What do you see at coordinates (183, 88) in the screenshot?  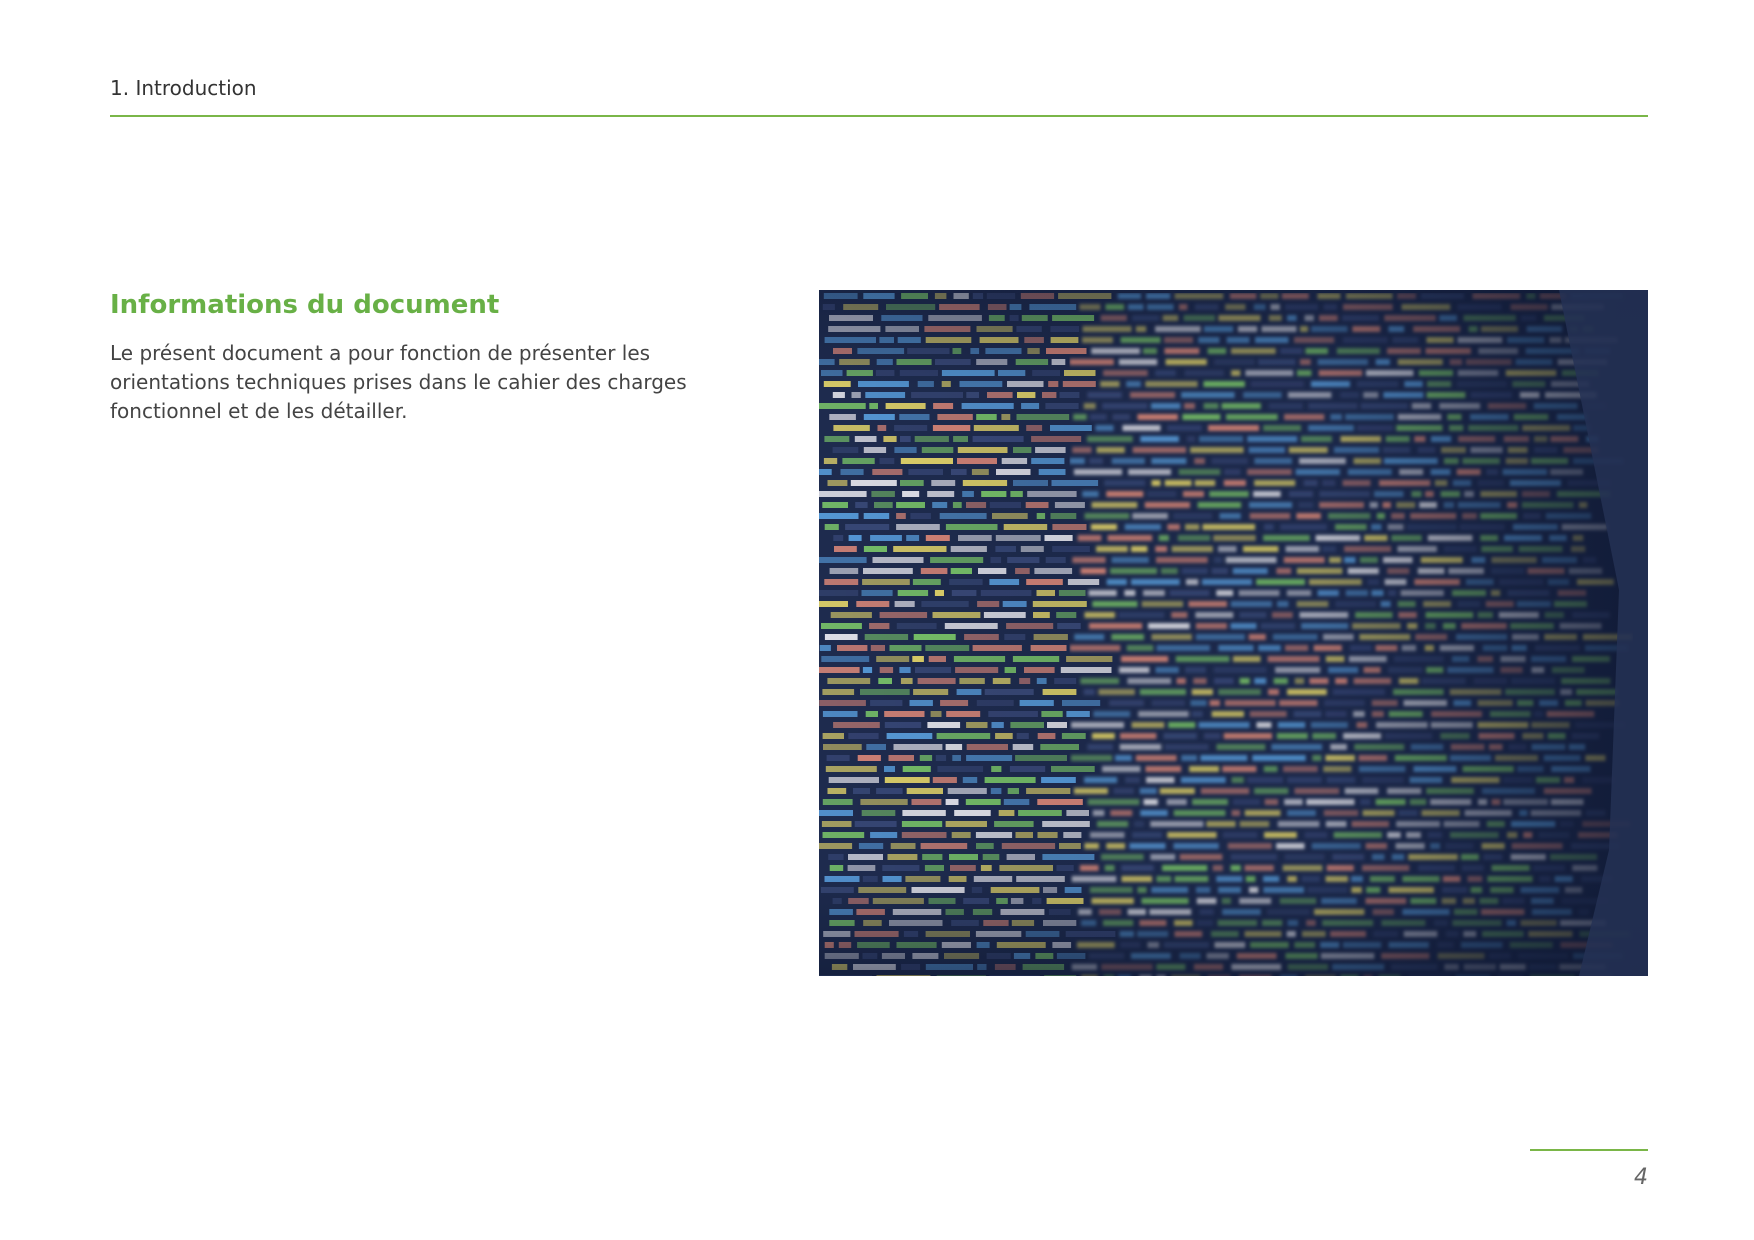 I see `section-header-title: 1. Introduction` at bounding box center [183, 88].